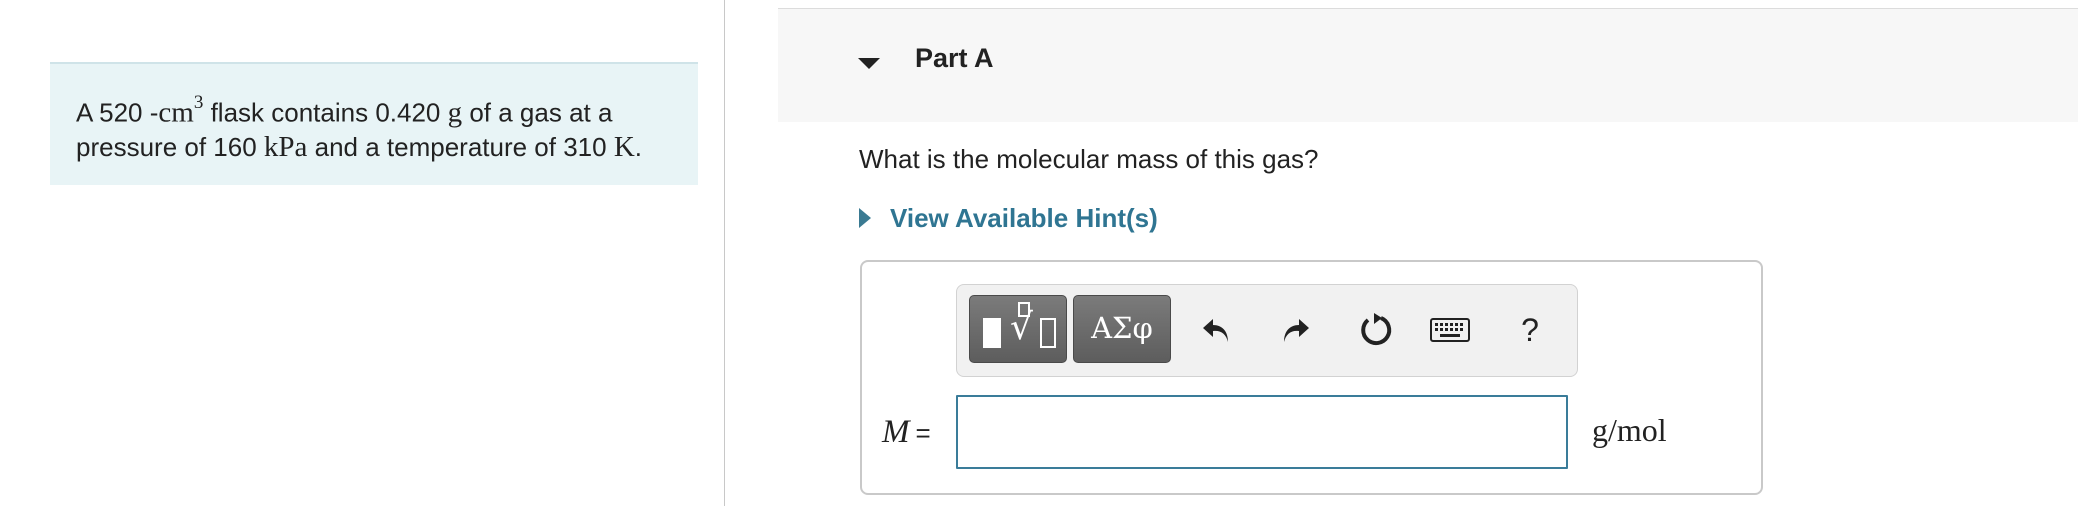 The image size is (2078, 506). What do you see at coordinates (954, 58) in the screenshot?
I see `part-title: Part A` at bounding box center [954, 58].